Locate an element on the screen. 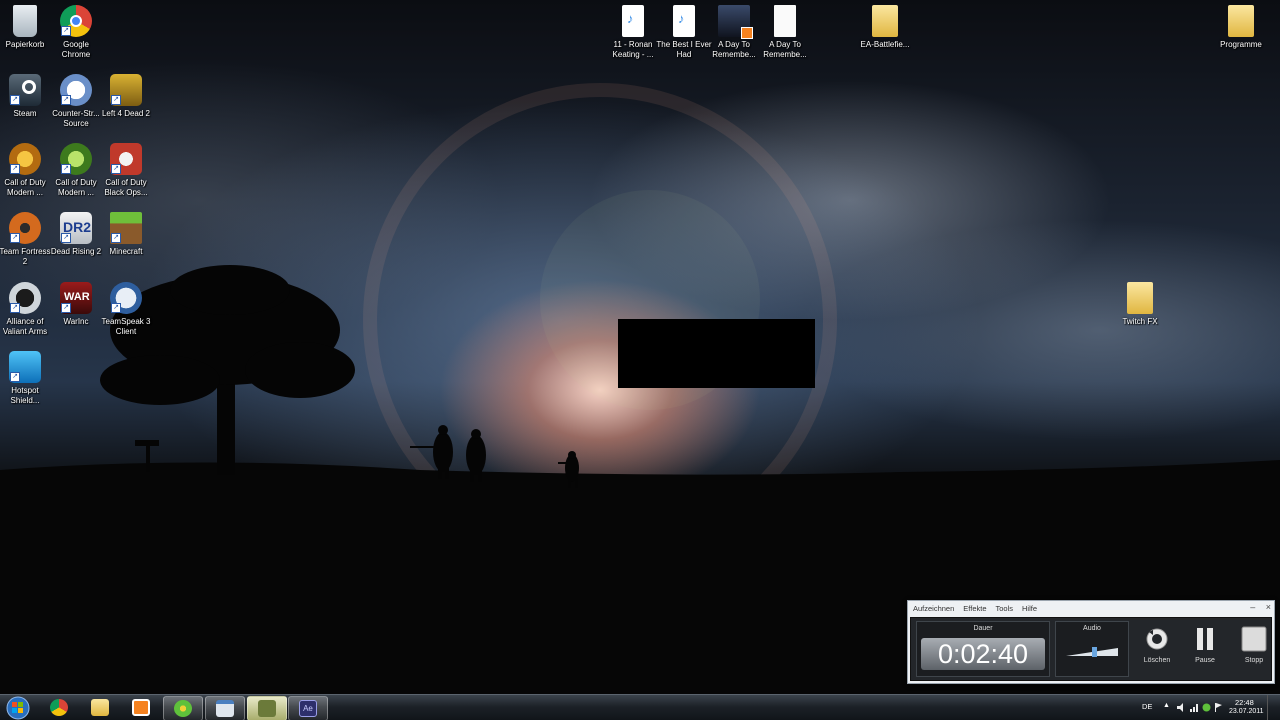  desktop-icon-minecraft: ↗ Minecraft is located at coordinates (126, 234).